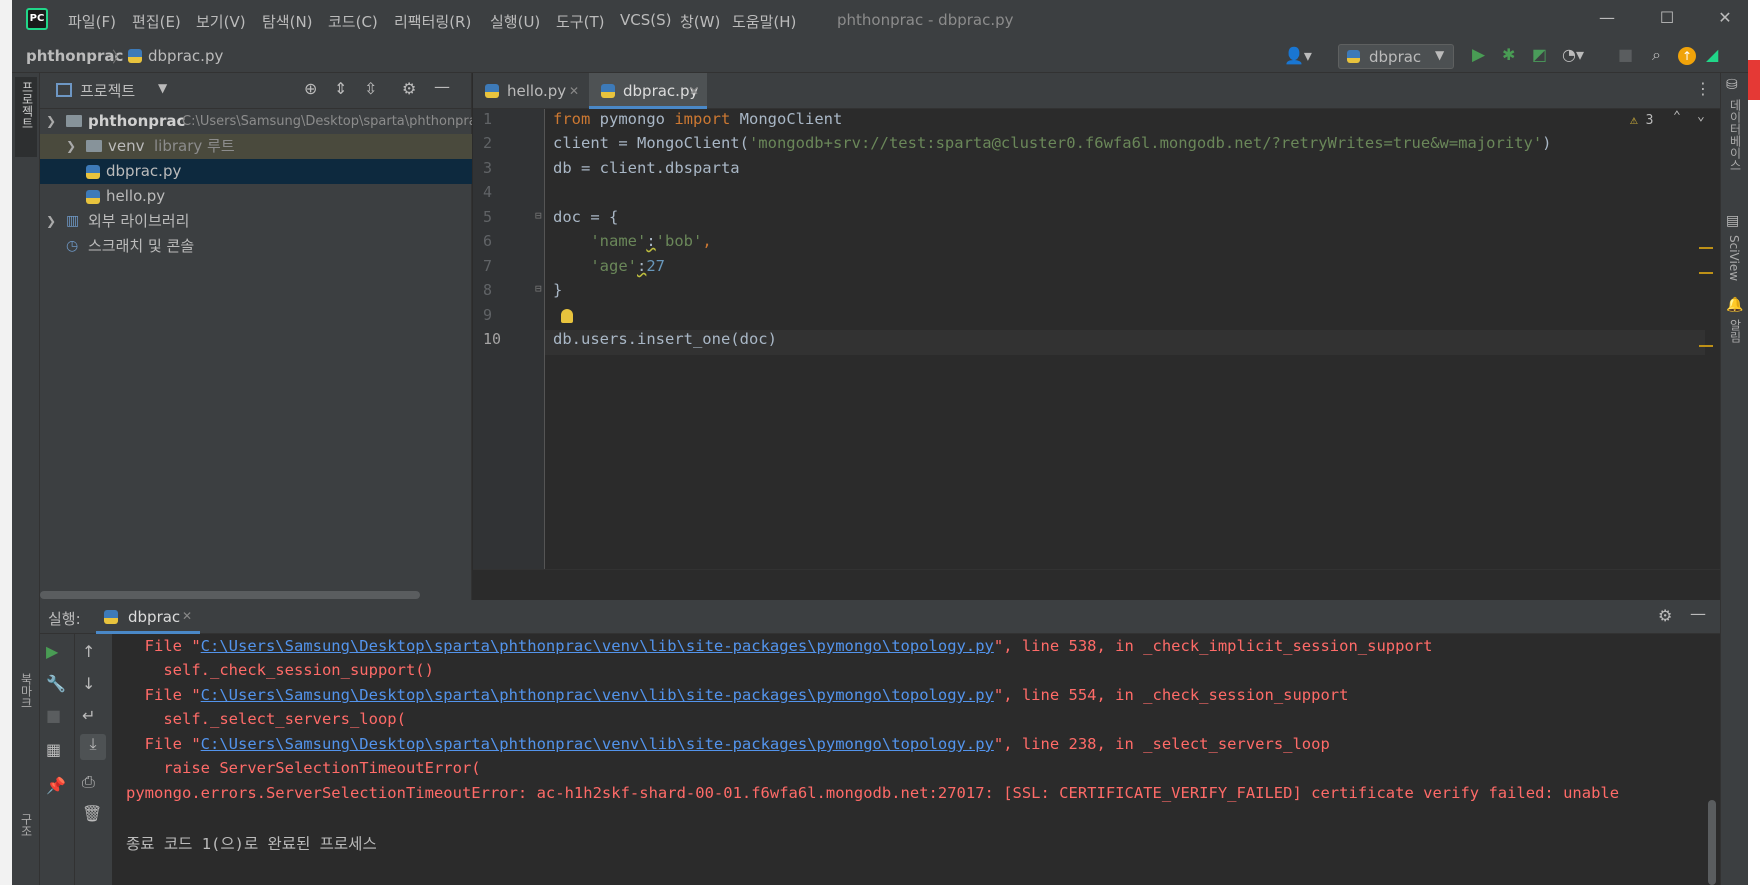  Describe the element at coordinates (1573, 54) in the screenshot. I see `profile-icon: ◔▾` at that location.